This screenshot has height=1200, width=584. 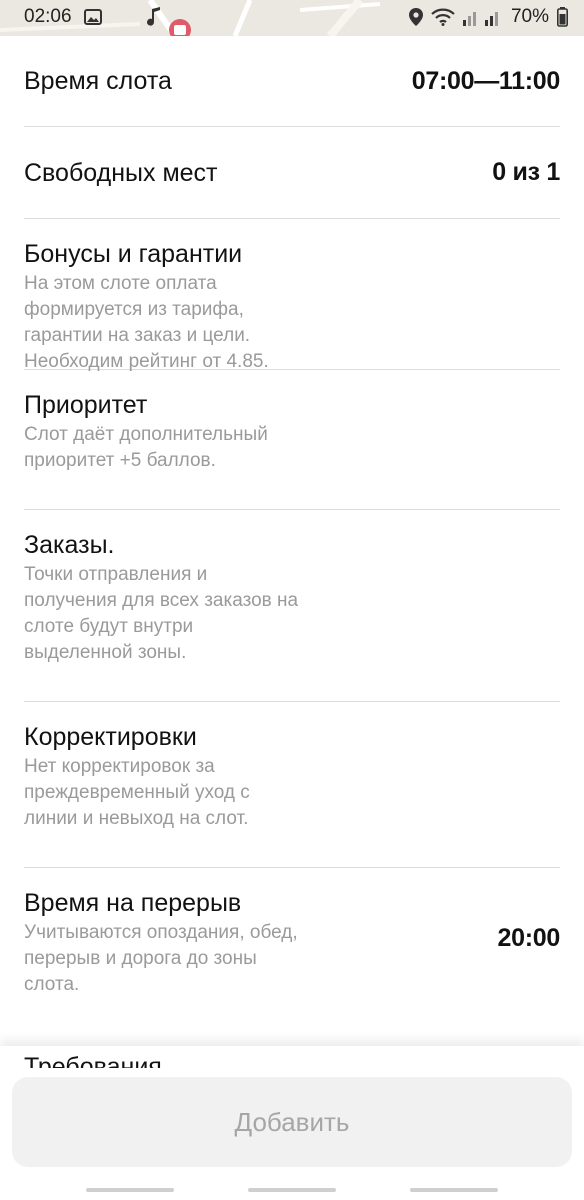 I want to click on music-note-icon, so click(x=154, y=17).